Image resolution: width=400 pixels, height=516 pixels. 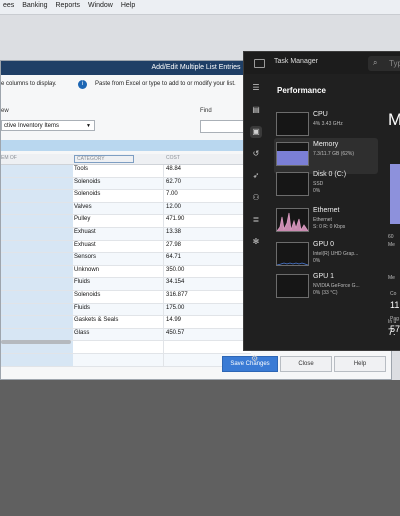 What do you see at coordinates (126, 209) in the screenshot?
I see `table-row: Valves 12.00` at bounding box center [126, 209].